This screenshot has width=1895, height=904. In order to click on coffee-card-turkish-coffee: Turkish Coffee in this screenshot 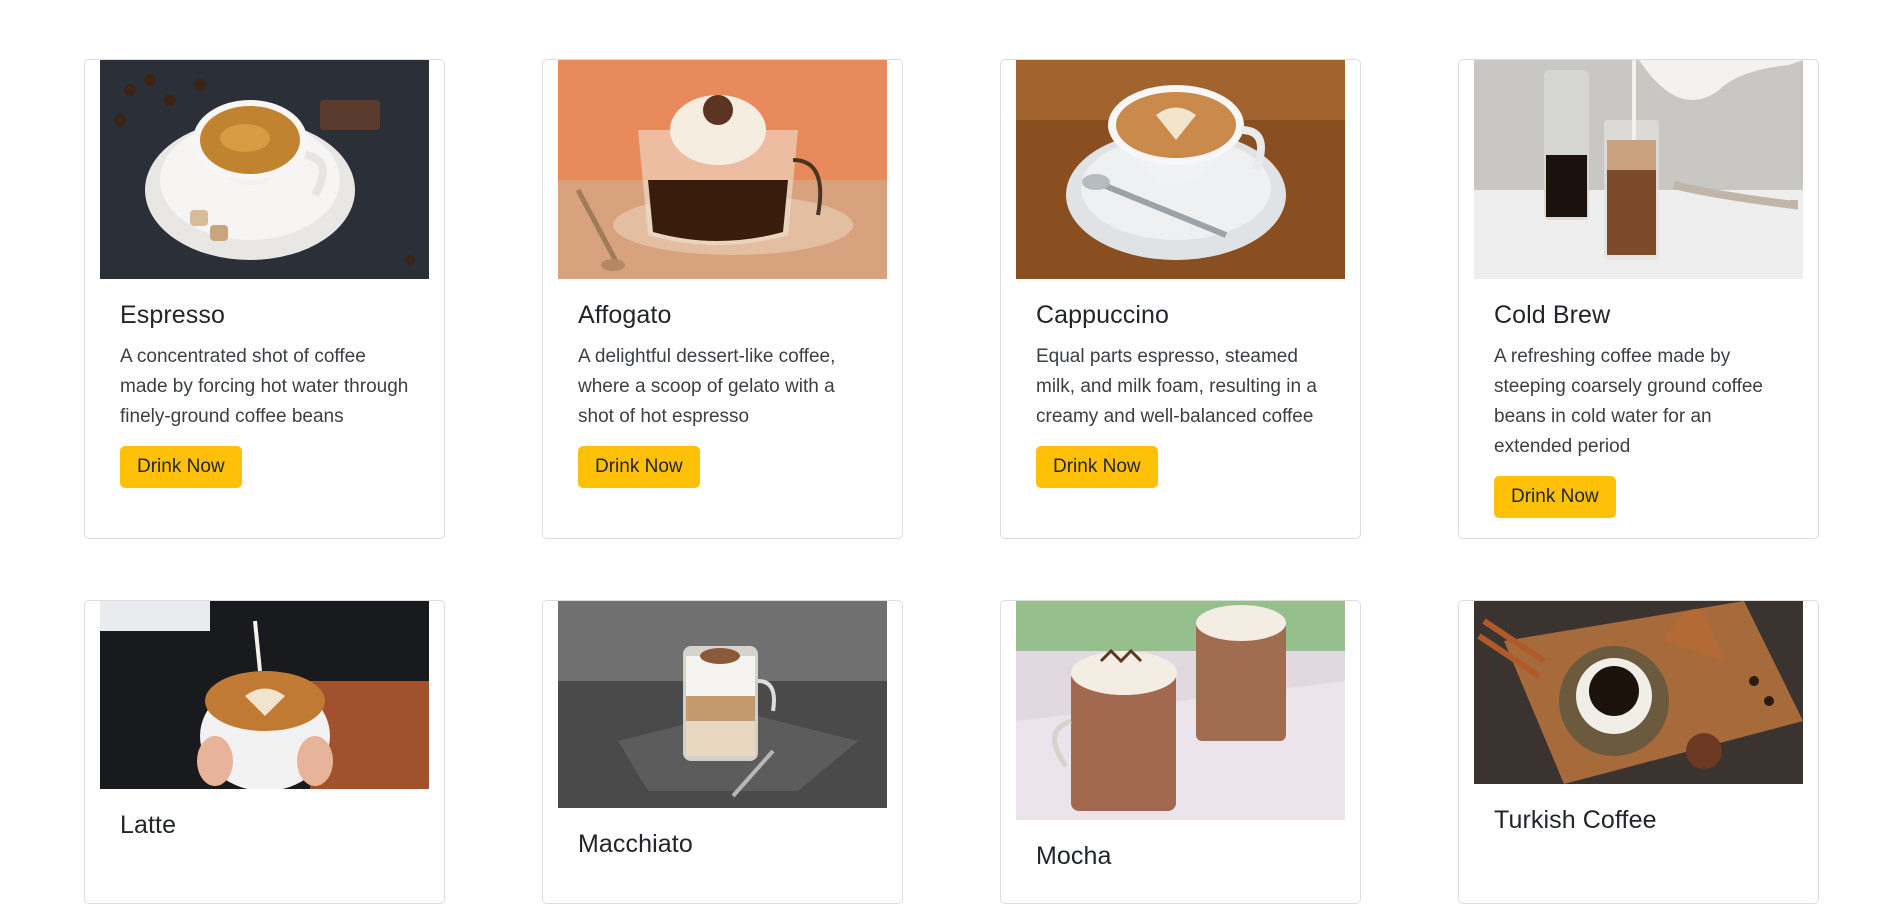, I will do `click(1638, 752)`.